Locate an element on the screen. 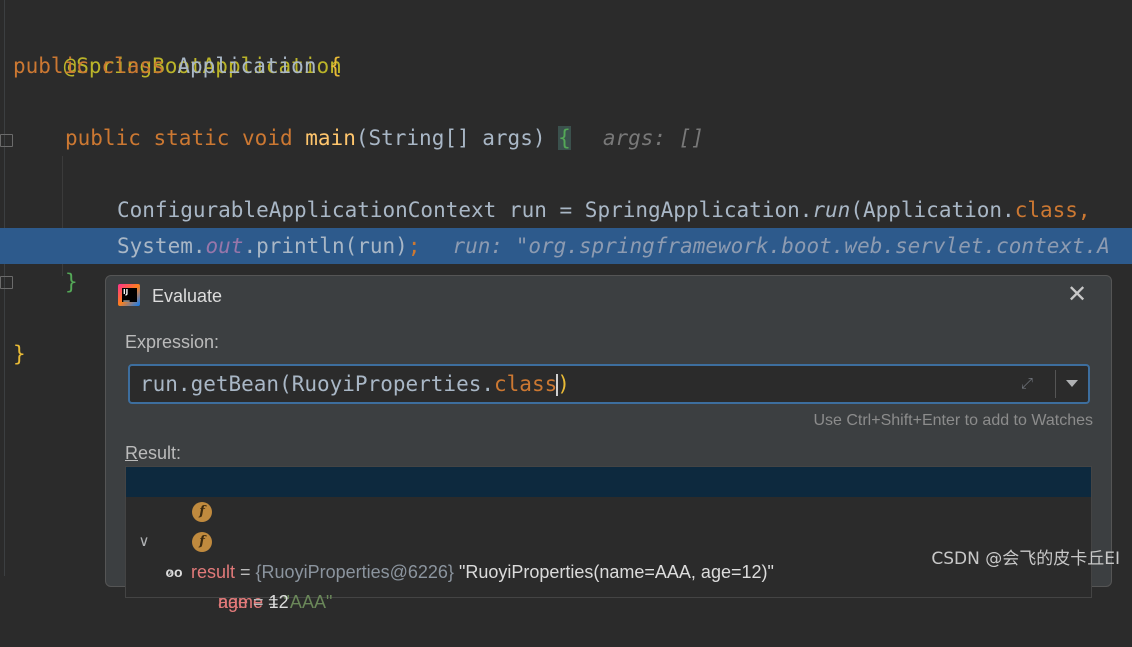  chevron-right-icon: › is located at coordinates (170, 572).